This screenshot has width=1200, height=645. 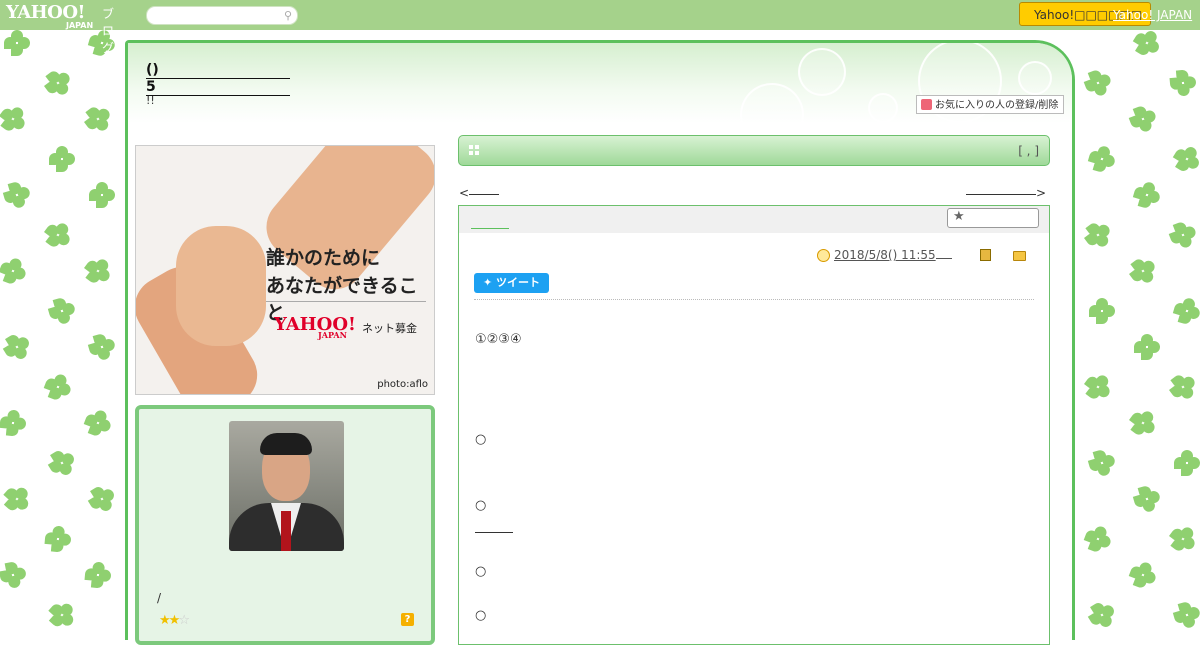 I want to click on yahoo-japan-link: Yahoo! JAPAN, so click(x=1152, y=15).